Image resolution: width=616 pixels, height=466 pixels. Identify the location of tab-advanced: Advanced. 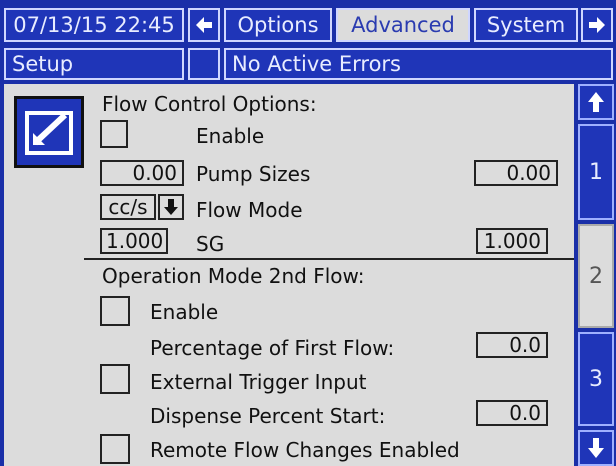
(403, 25).